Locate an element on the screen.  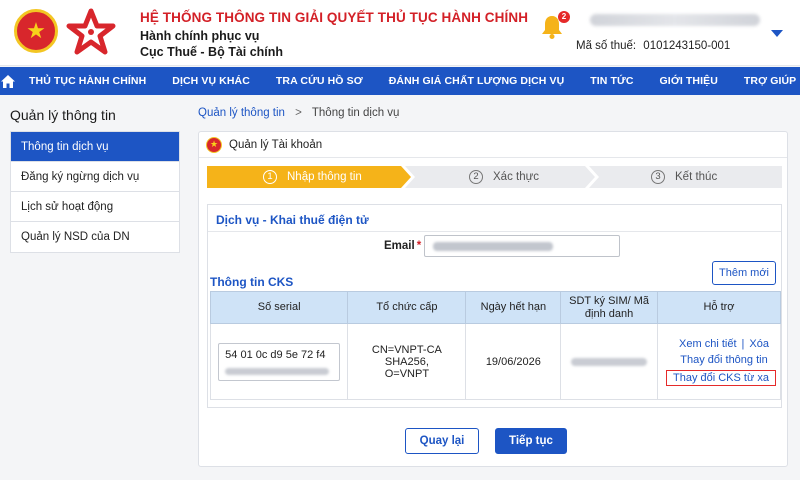
change-cks-remote-link: Thay đổi CKS từ xa is located at coordinates (720, 377).